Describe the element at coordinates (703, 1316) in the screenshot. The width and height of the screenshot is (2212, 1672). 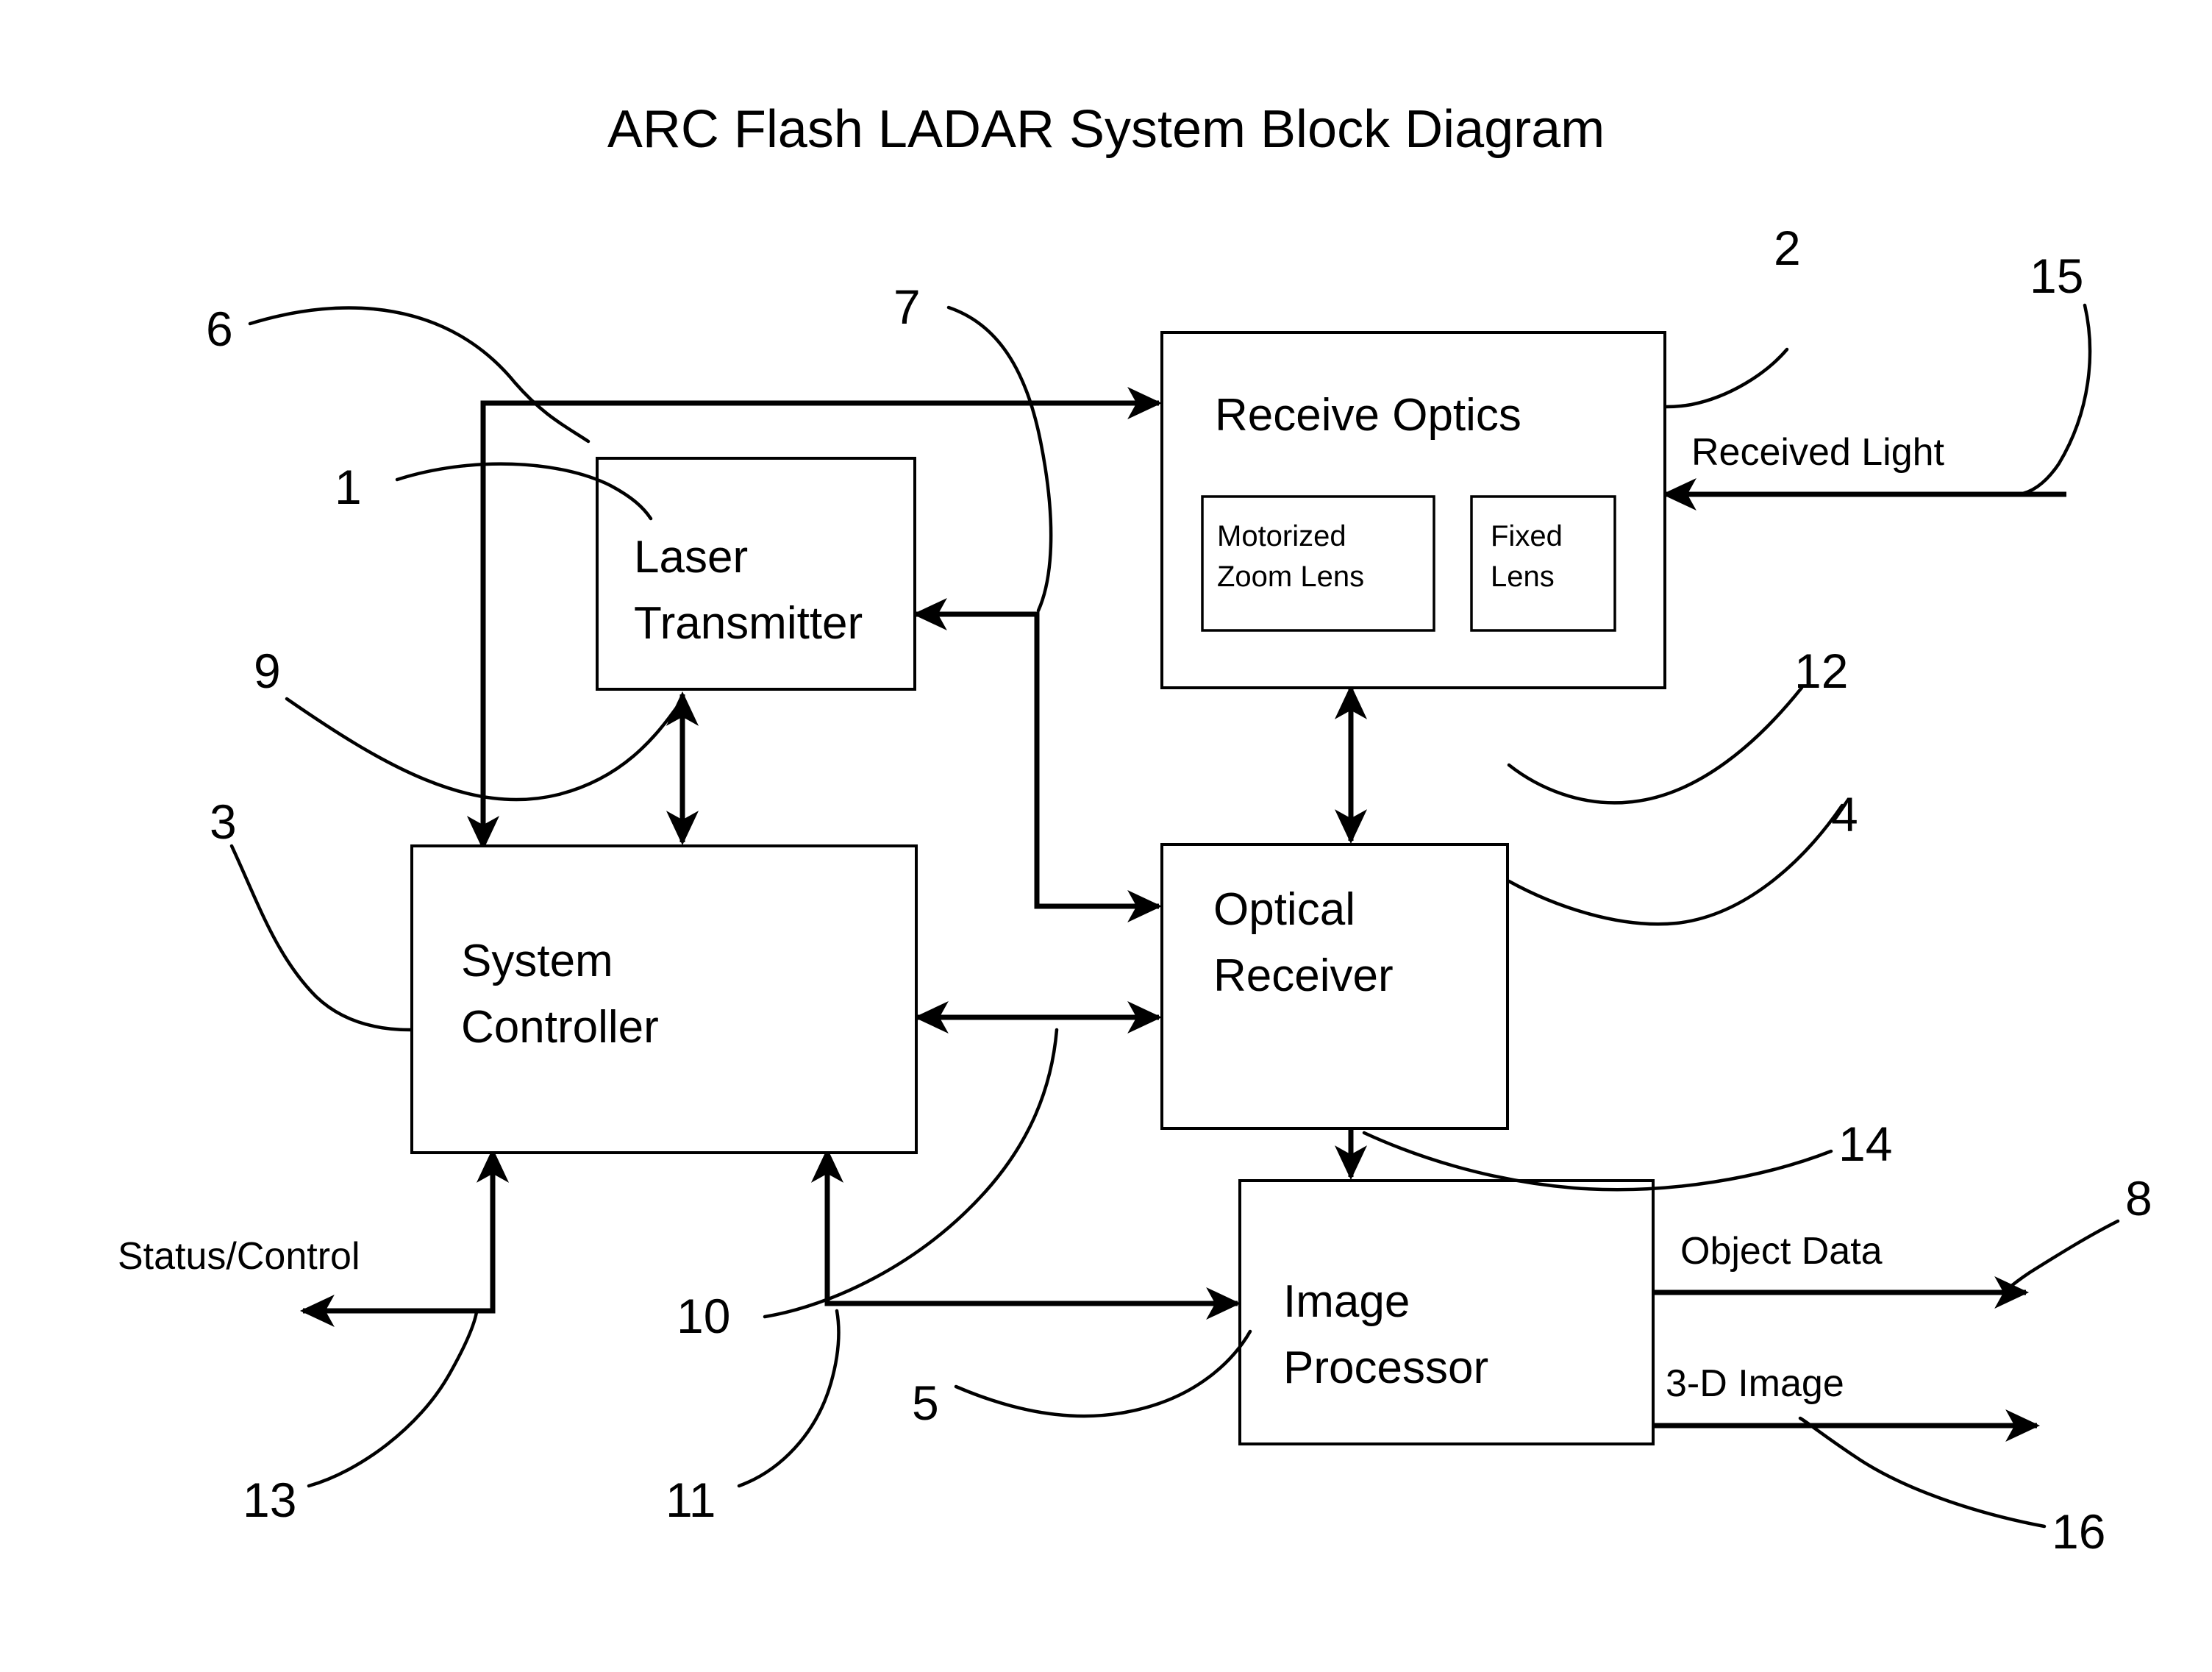
I see `reference-numeral-10: 10` at that location.